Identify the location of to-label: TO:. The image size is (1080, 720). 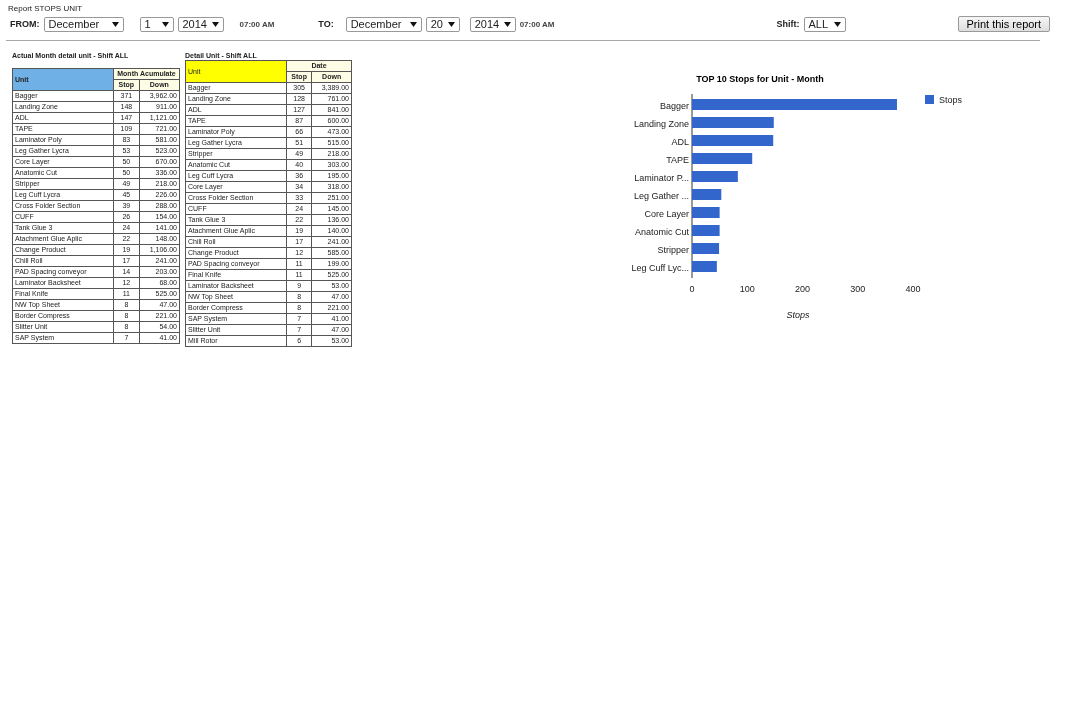
(326, 24).